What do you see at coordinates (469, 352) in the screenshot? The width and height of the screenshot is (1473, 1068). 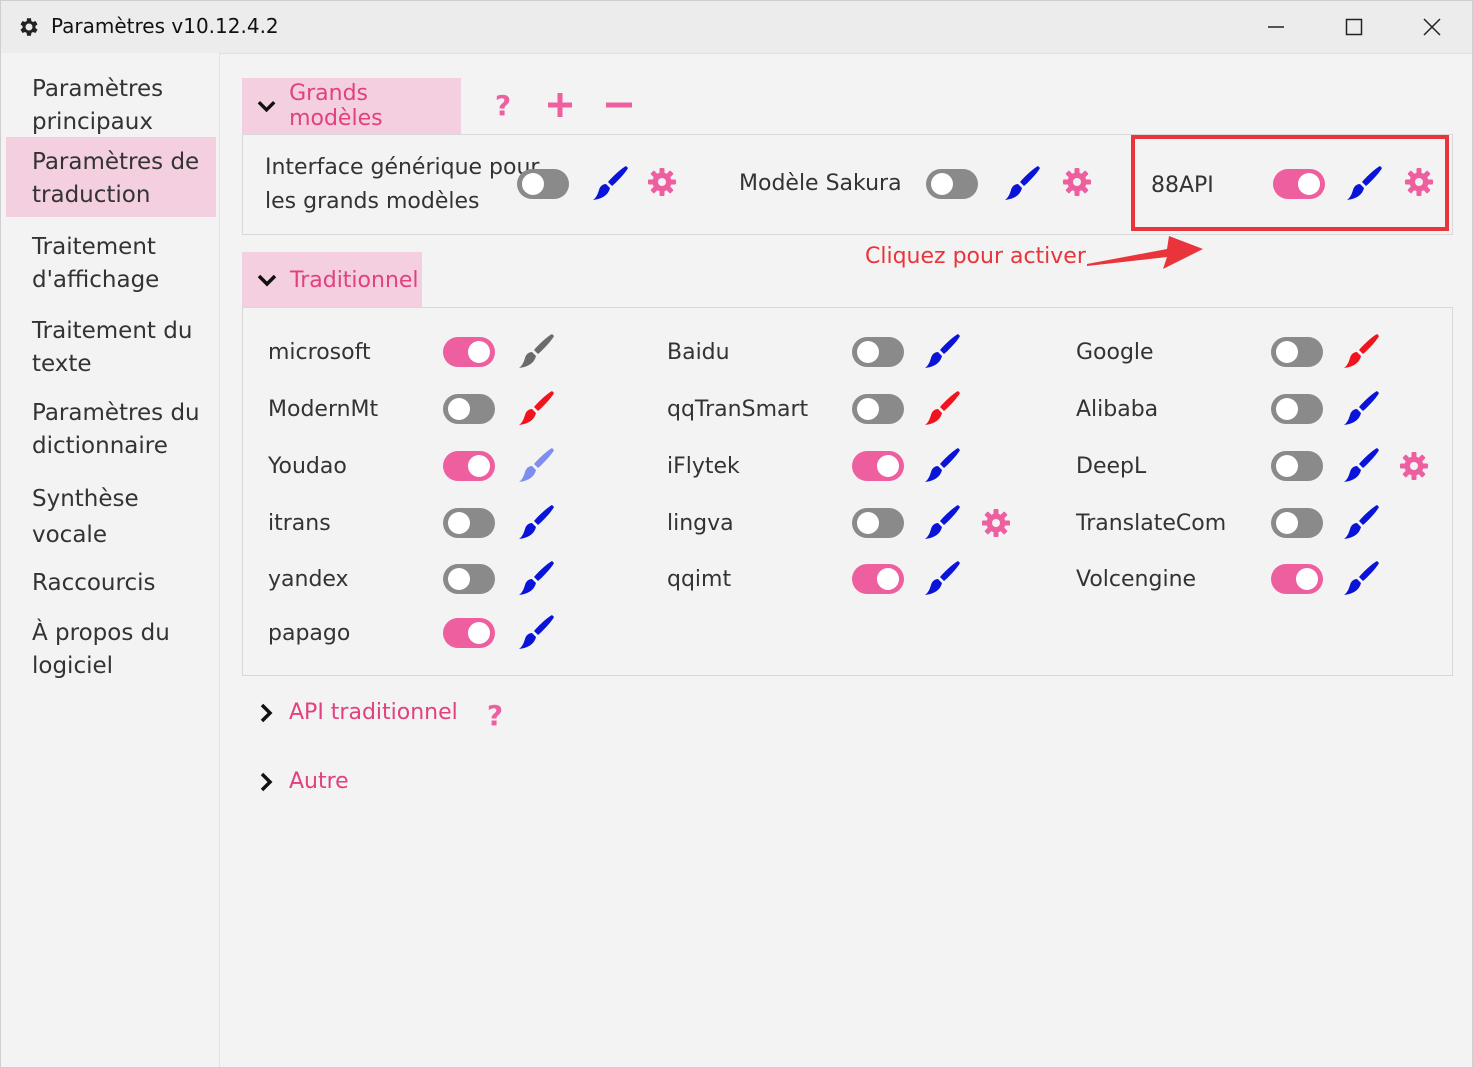 I see `engine-toggle-microsoft` at bounding box center [469, 352].